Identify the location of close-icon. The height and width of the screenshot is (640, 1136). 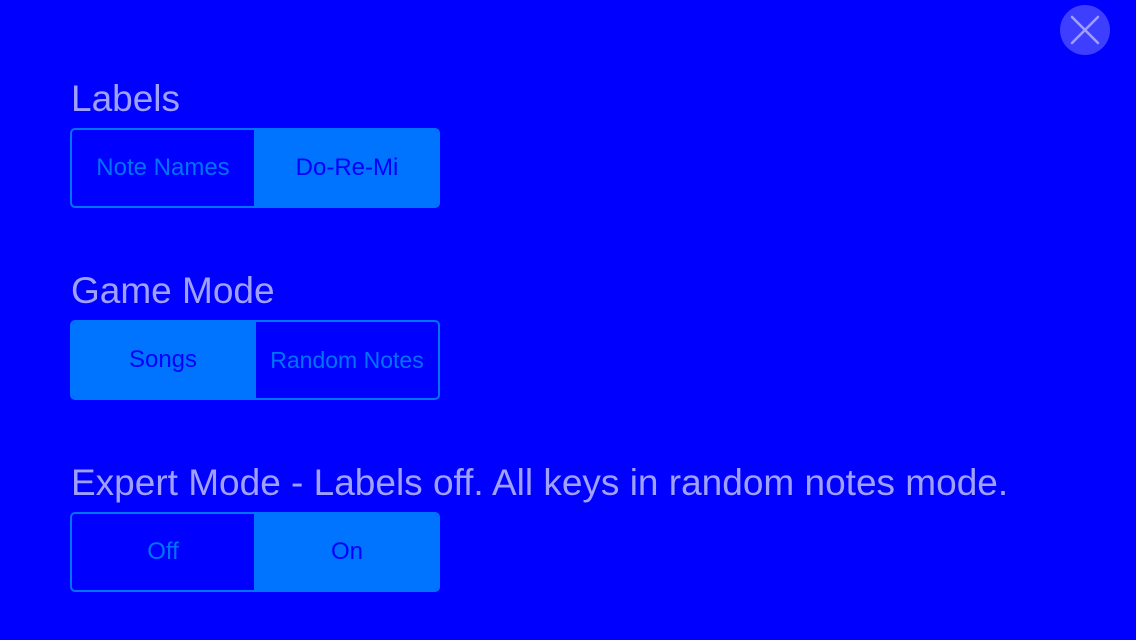
(1085, 30).